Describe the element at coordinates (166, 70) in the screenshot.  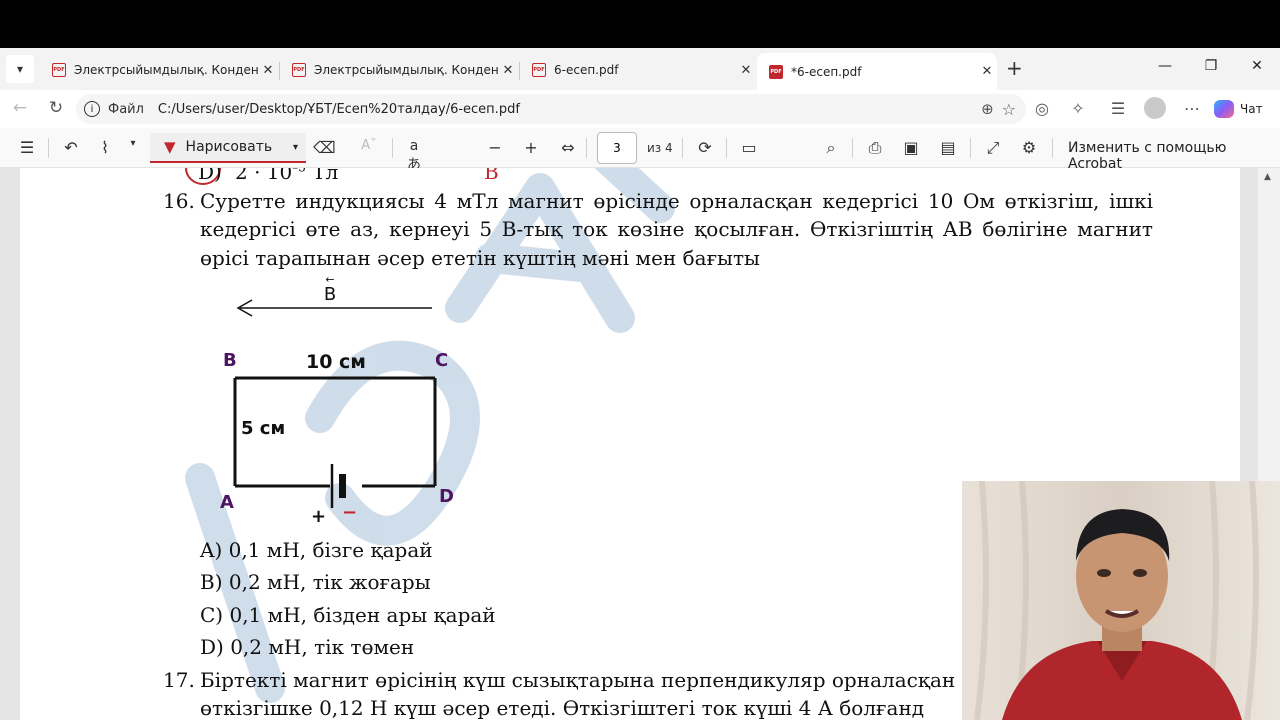
I see `tab-title: Электрсыйымдылық. Конденсато` at that location.